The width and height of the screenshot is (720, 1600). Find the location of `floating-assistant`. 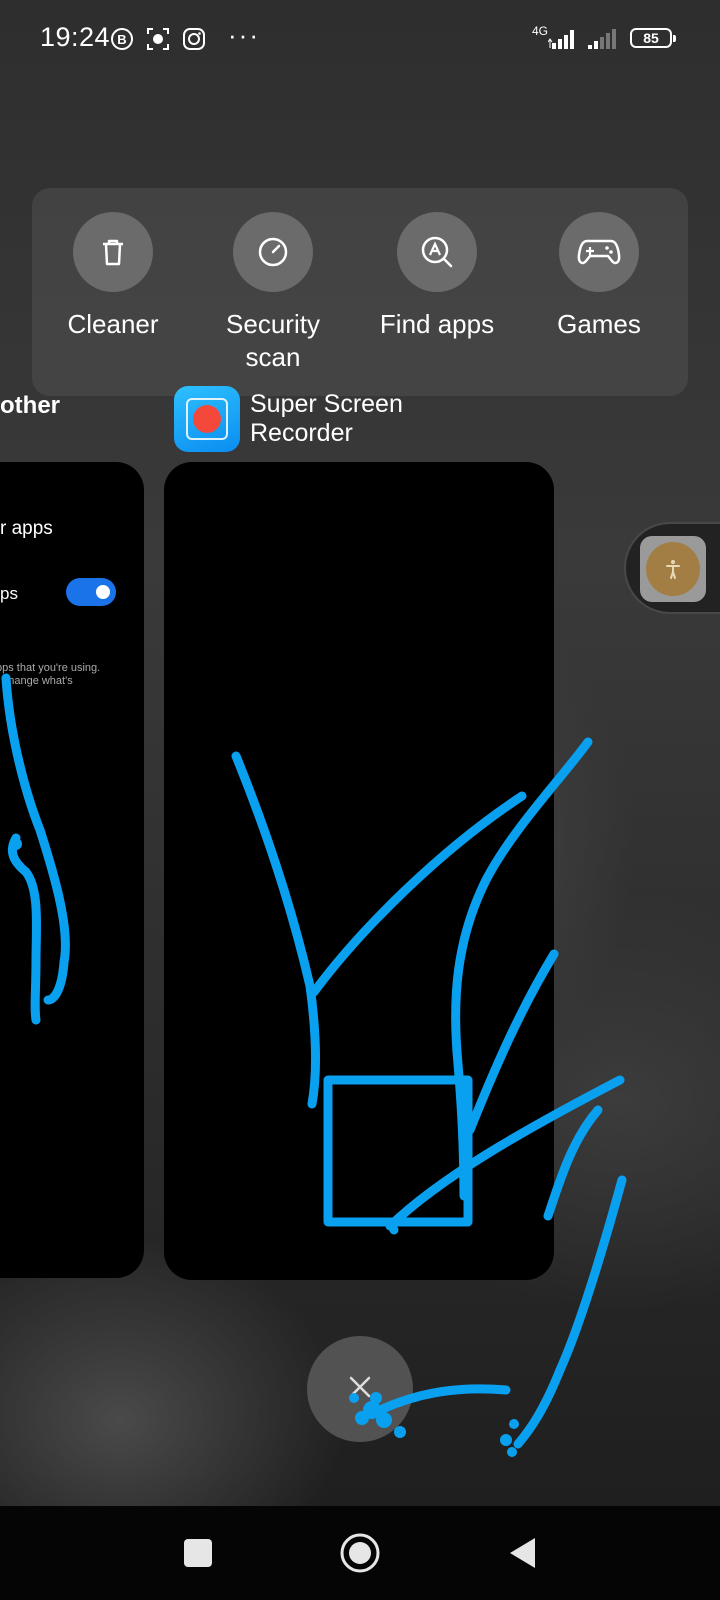

floating-assistant is located at coordinates (672, 568).